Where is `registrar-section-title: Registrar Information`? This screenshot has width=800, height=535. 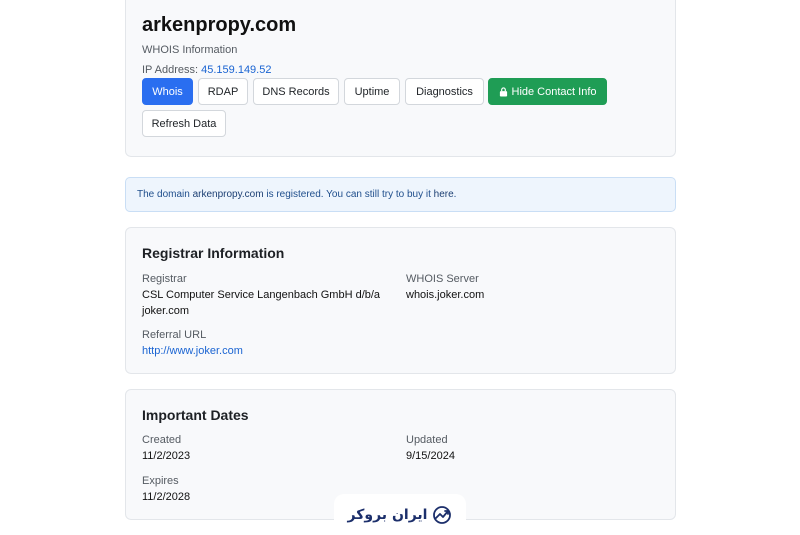
registrar-section-title: Registrar Information is located at coordinates (213, 253).